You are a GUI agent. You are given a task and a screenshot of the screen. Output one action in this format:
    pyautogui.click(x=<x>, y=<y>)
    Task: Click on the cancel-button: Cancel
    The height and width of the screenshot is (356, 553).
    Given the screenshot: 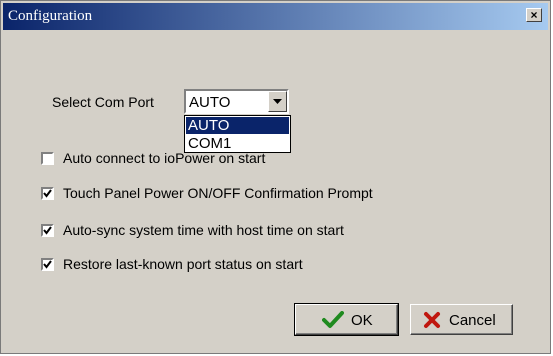 What is the action you would take?
    pyautogui.click(x=461, y=319)
    